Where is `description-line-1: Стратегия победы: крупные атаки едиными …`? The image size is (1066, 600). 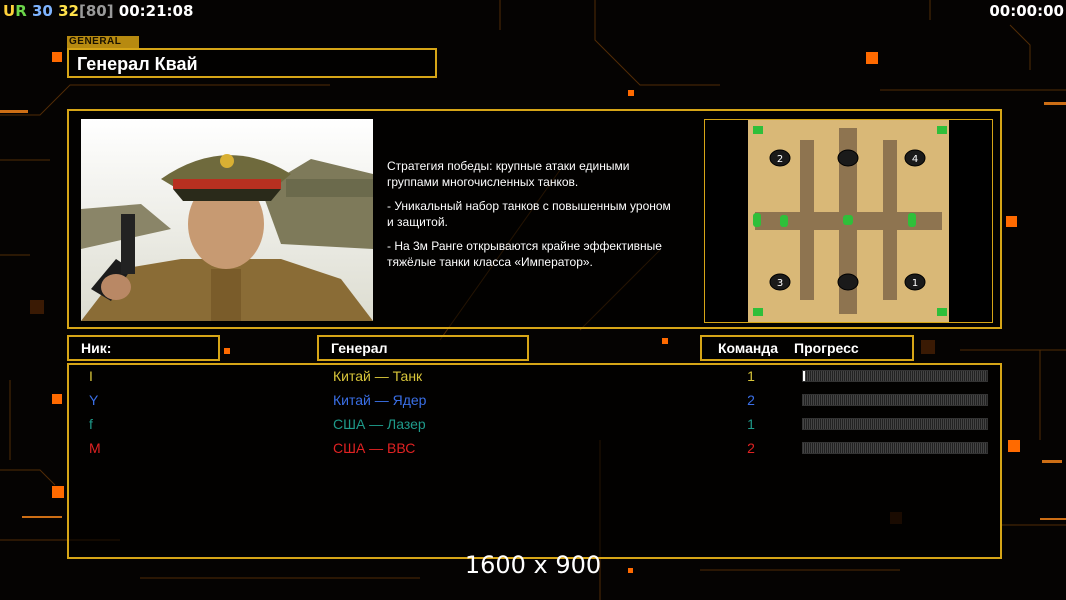 description-line-1: Стратегия победы: крупные атаки едиными … is located at coordinates (508, 174).